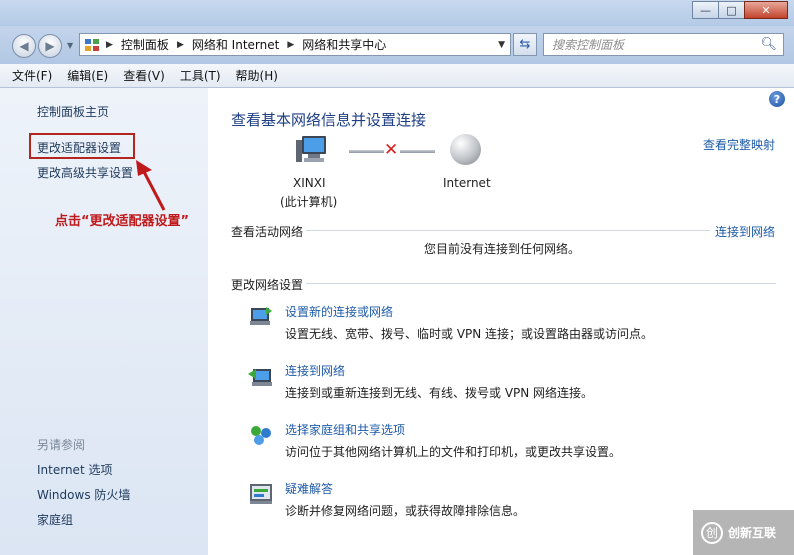 The image size is (794, 555). Describe the element at coordinates (144, 75) in the screenshot. I see `menu-view: 查看(V)` at that location.